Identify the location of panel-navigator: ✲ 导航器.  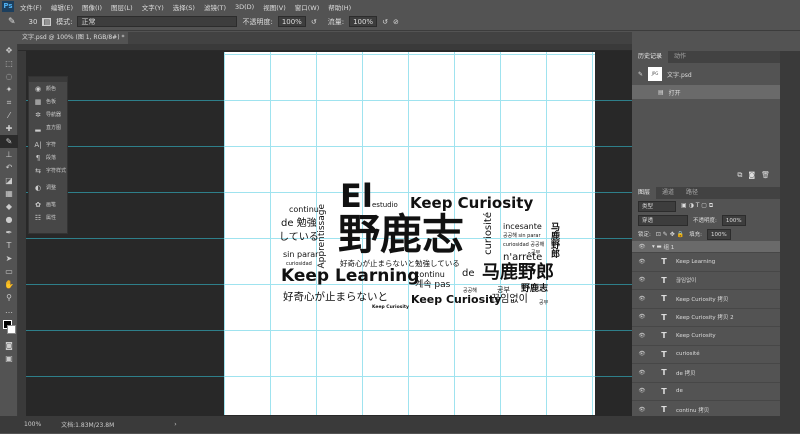
(48, 114).